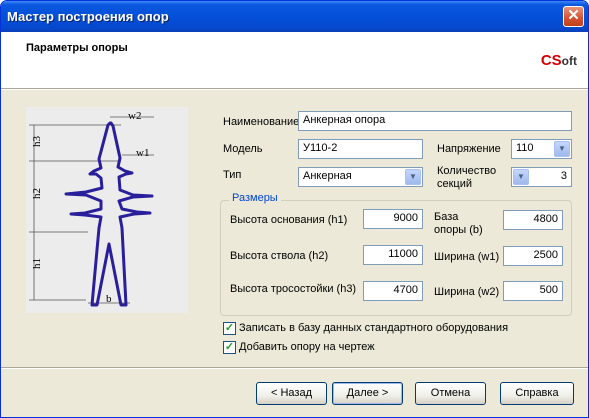 The height and width of the screenshot is (418, 589). Describe the element at coordinates (435, 121) in the screenshot. I see `name-input: Анкерная опора` at that location.